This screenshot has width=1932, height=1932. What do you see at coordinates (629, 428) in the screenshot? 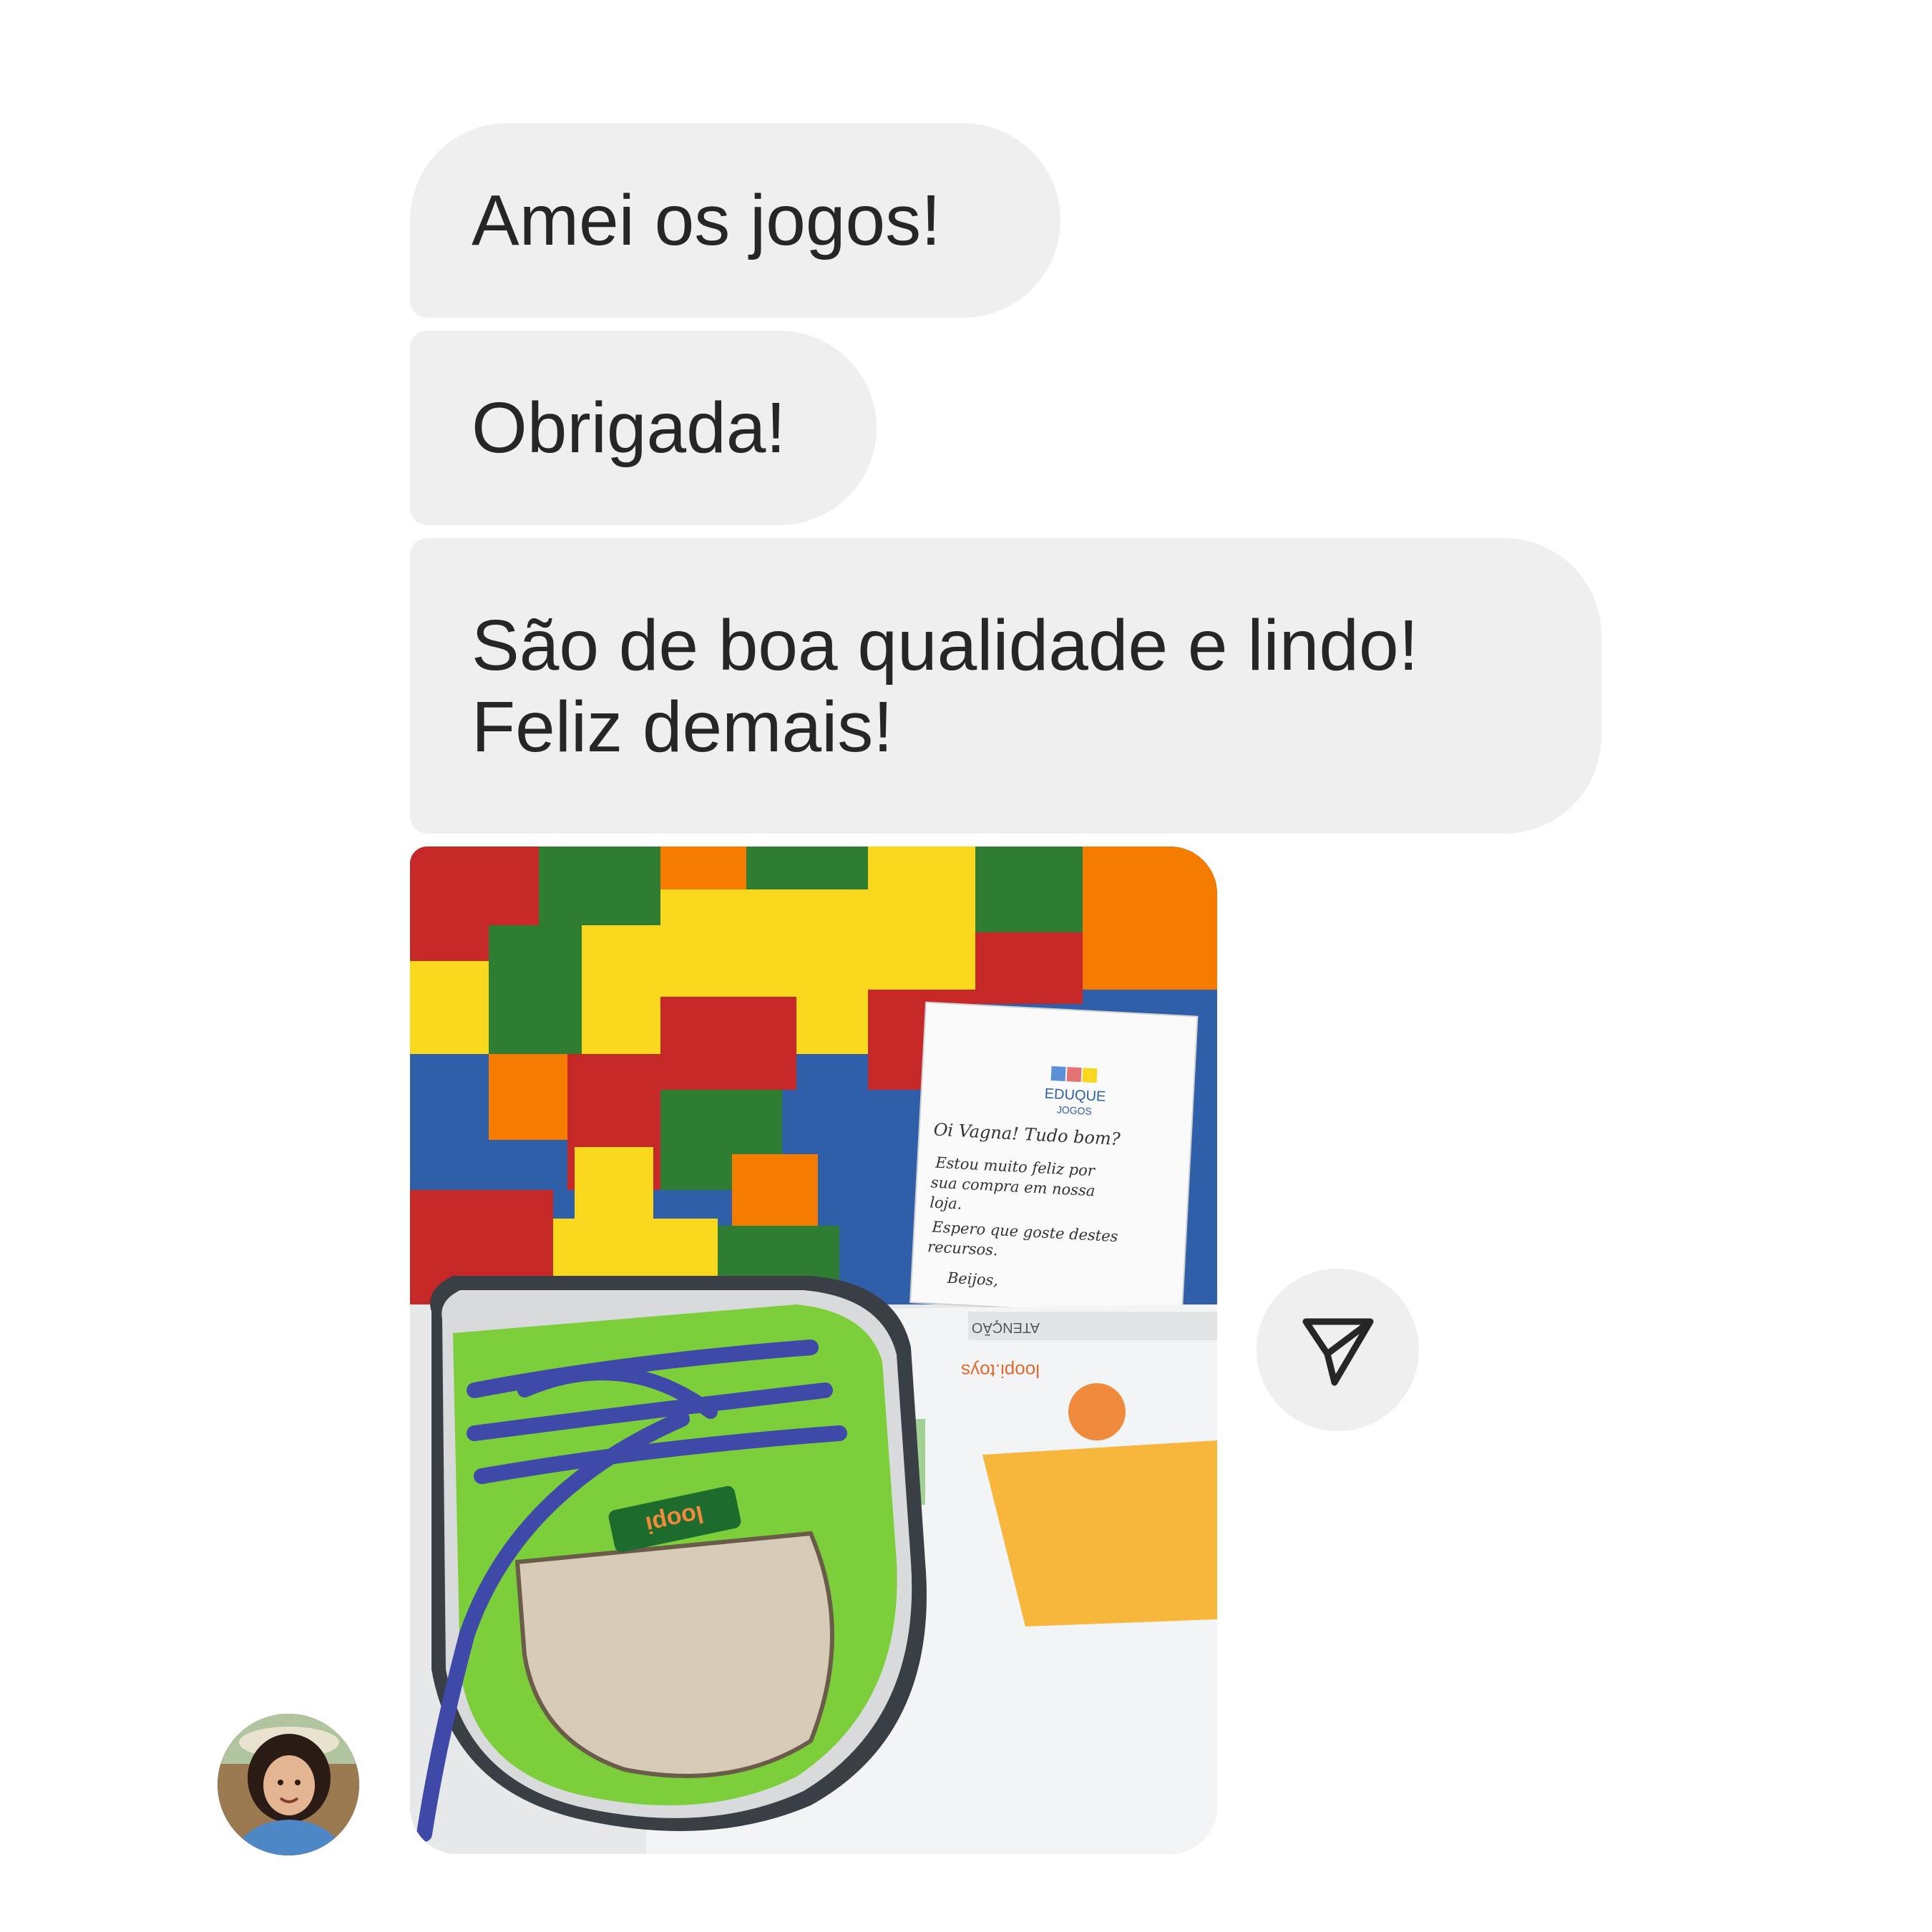
I see `message-text: Obrigada!` at bounding box center [629, 428].